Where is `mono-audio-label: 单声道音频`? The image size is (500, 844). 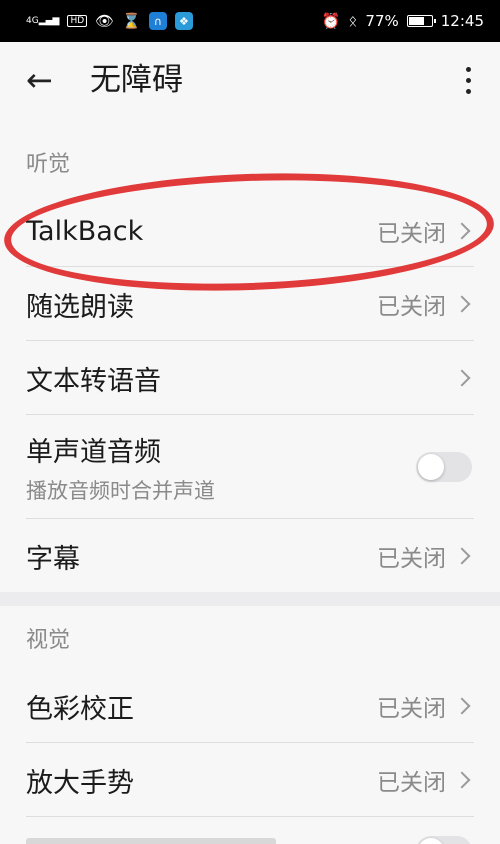
mono-audio-label: 单声道音频 is located at coordinates (93, 452).